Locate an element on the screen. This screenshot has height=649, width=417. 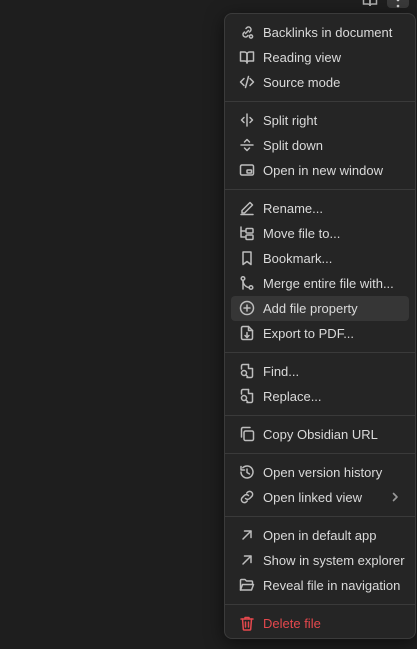
more-options-icon is located at coordinates (398, 4).